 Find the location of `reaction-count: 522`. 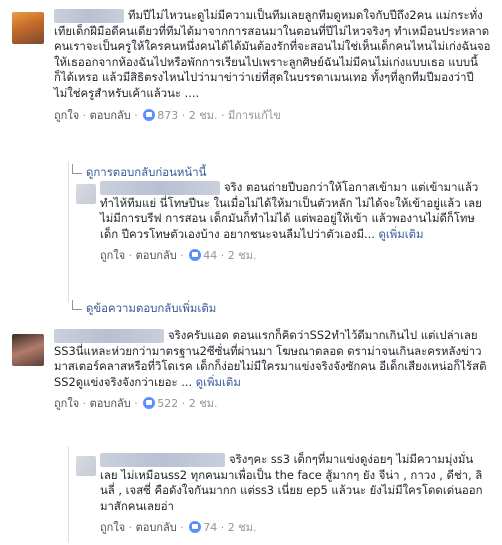

reaction-count: 522 is located at coordinates (167, 403).